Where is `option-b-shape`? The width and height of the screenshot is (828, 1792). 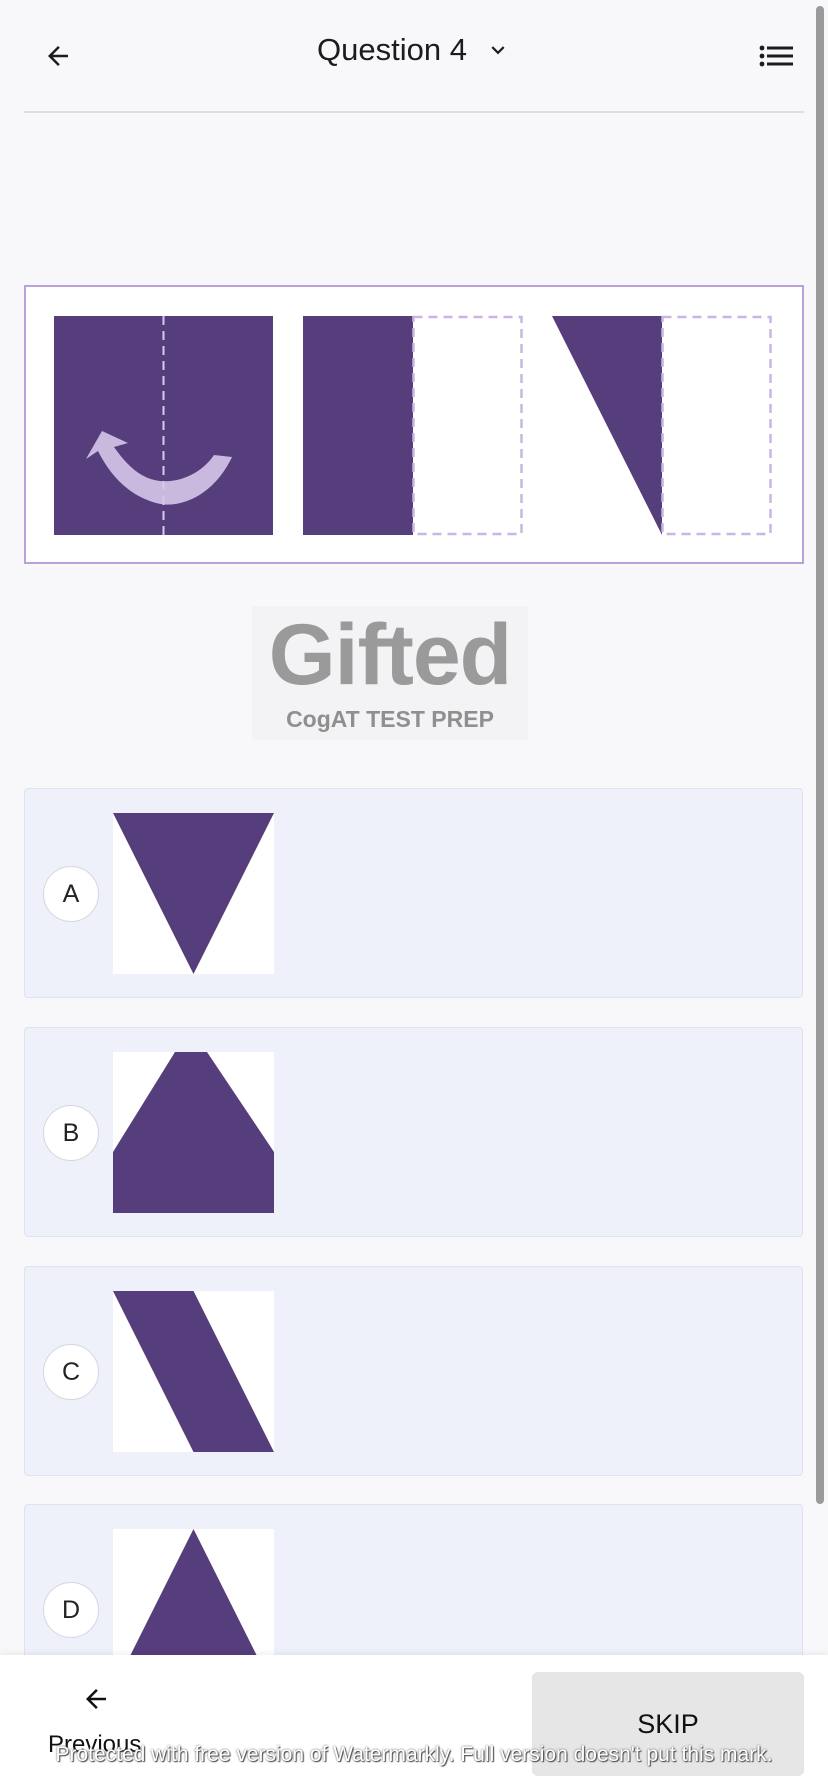
option-b-shape is located at coordinates (193, 1132).